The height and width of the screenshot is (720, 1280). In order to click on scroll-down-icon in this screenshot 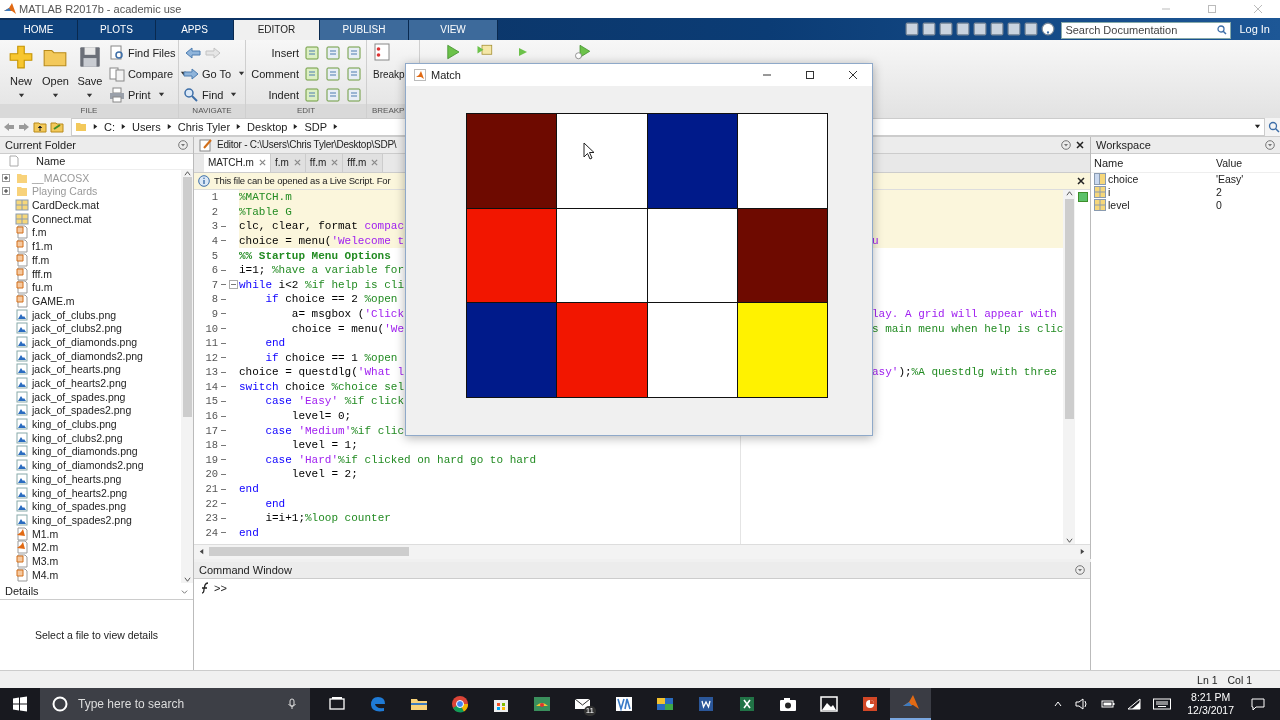, I will do `click(1069, 540)`.